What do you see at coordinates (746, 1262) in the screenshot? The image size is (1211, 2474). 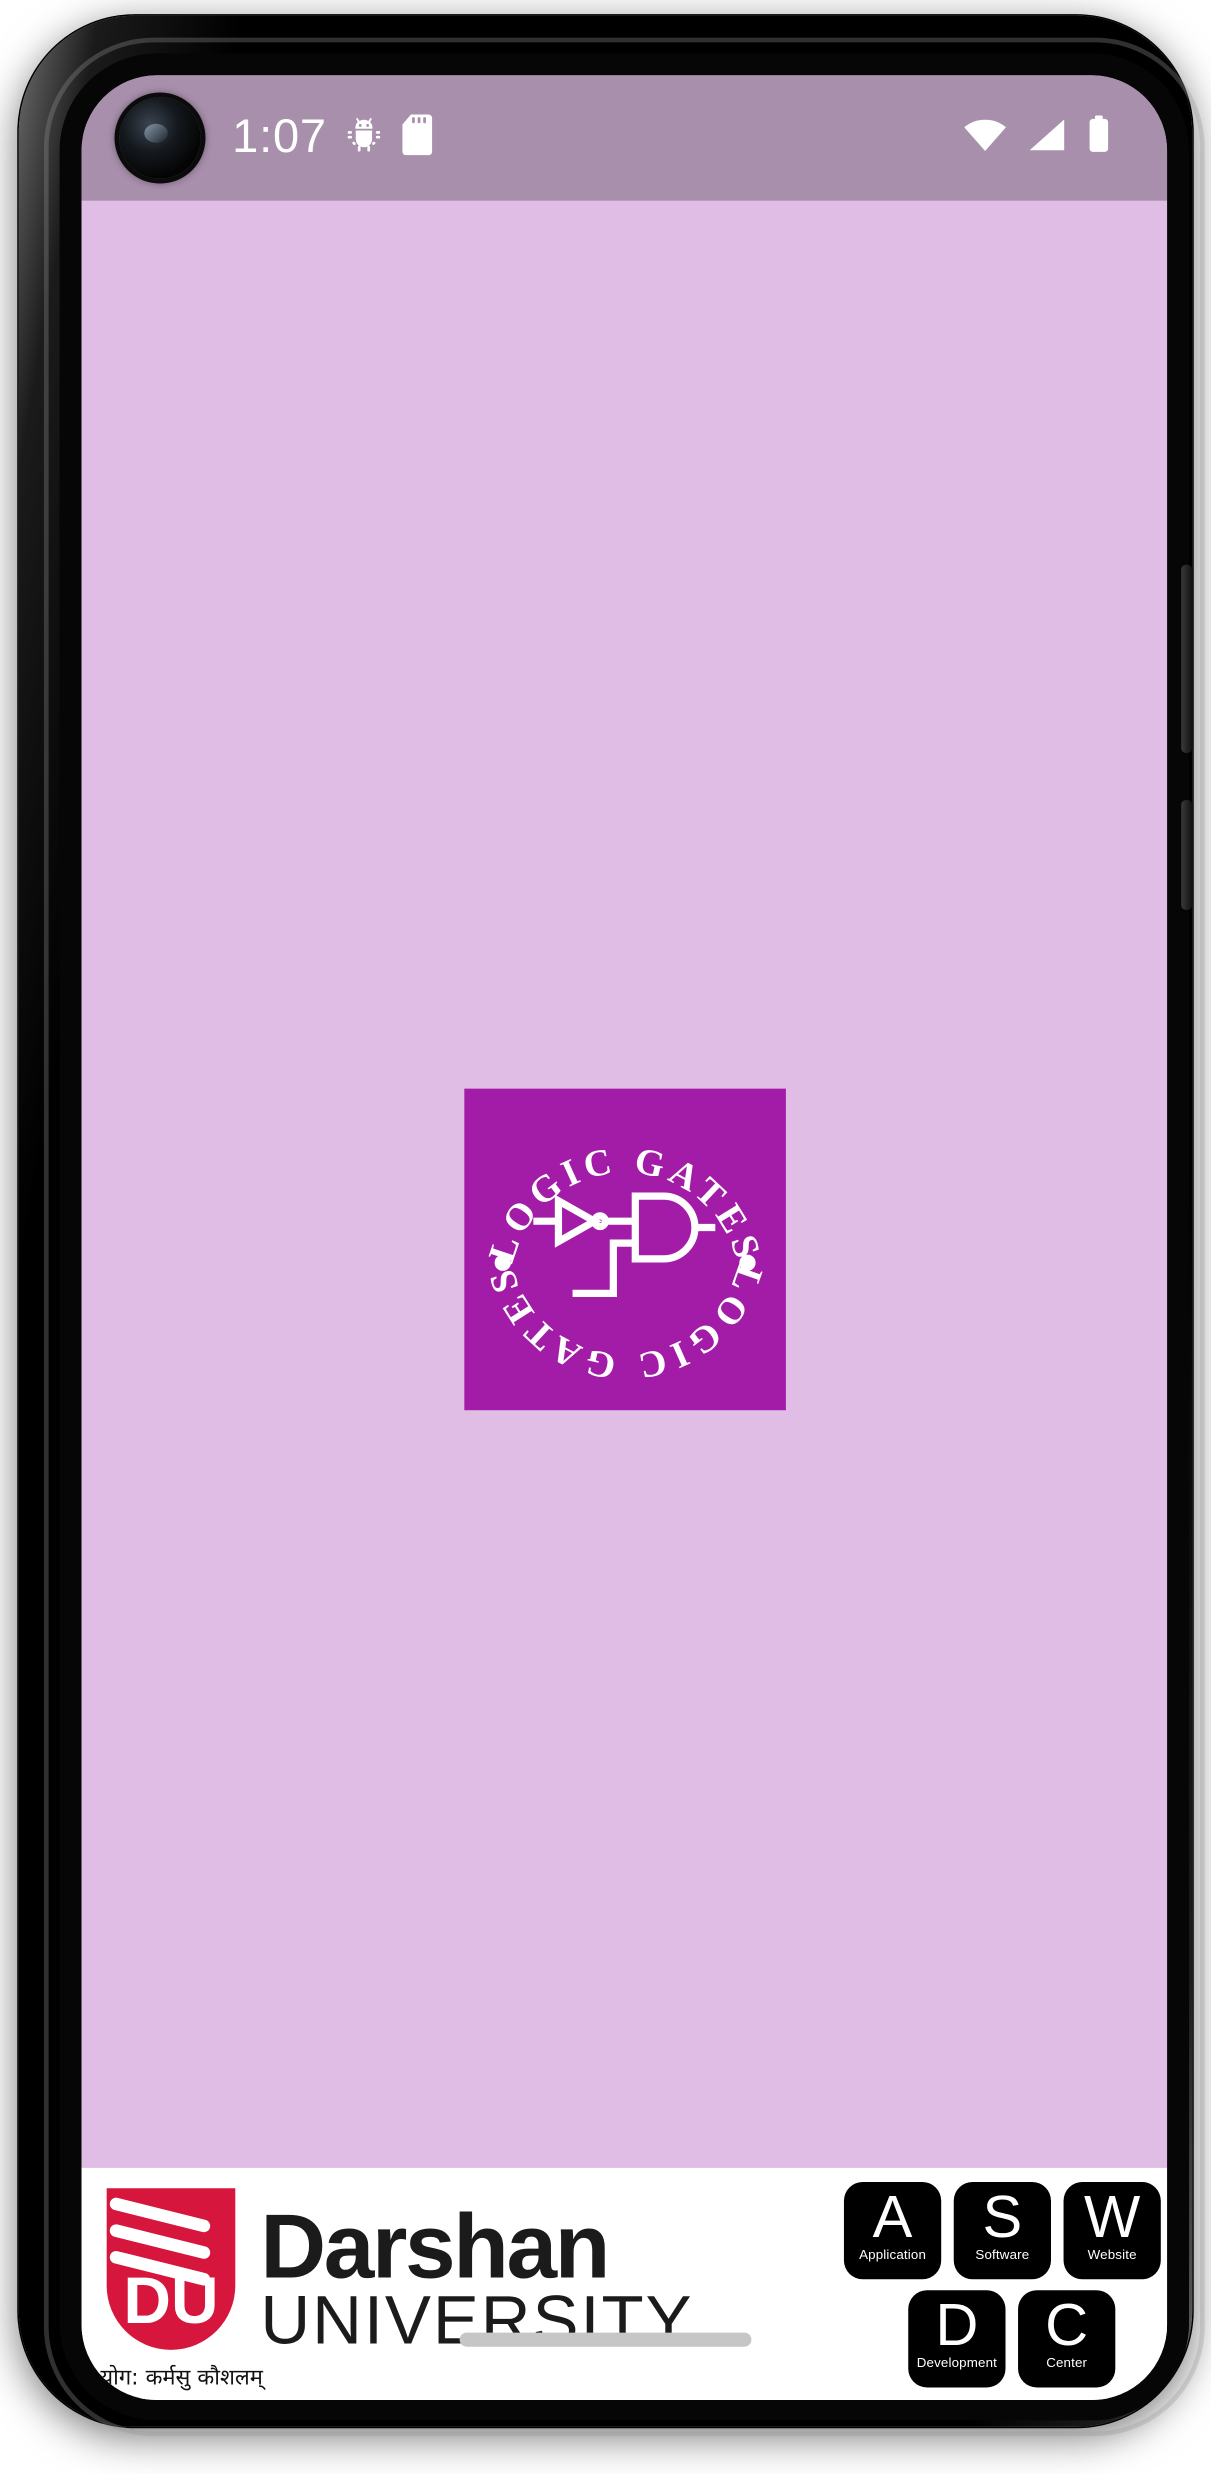 I see `logo-ring-dot-right` at bounding box center [746, 1262].